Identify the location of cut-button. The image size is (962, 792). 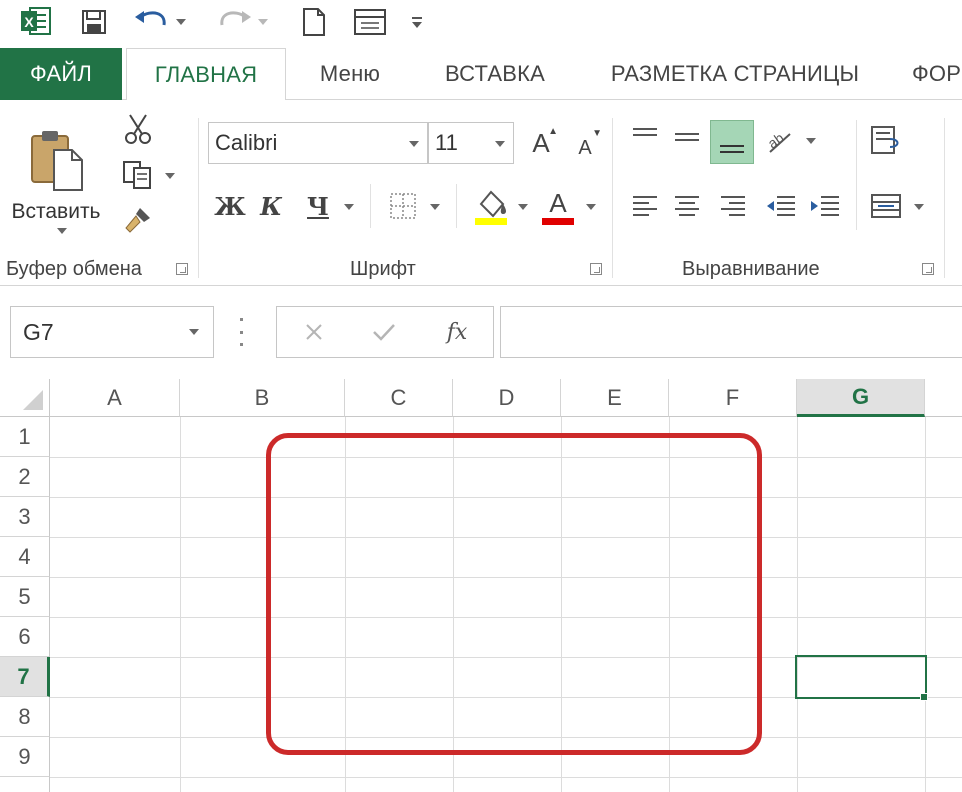
(138, 129).